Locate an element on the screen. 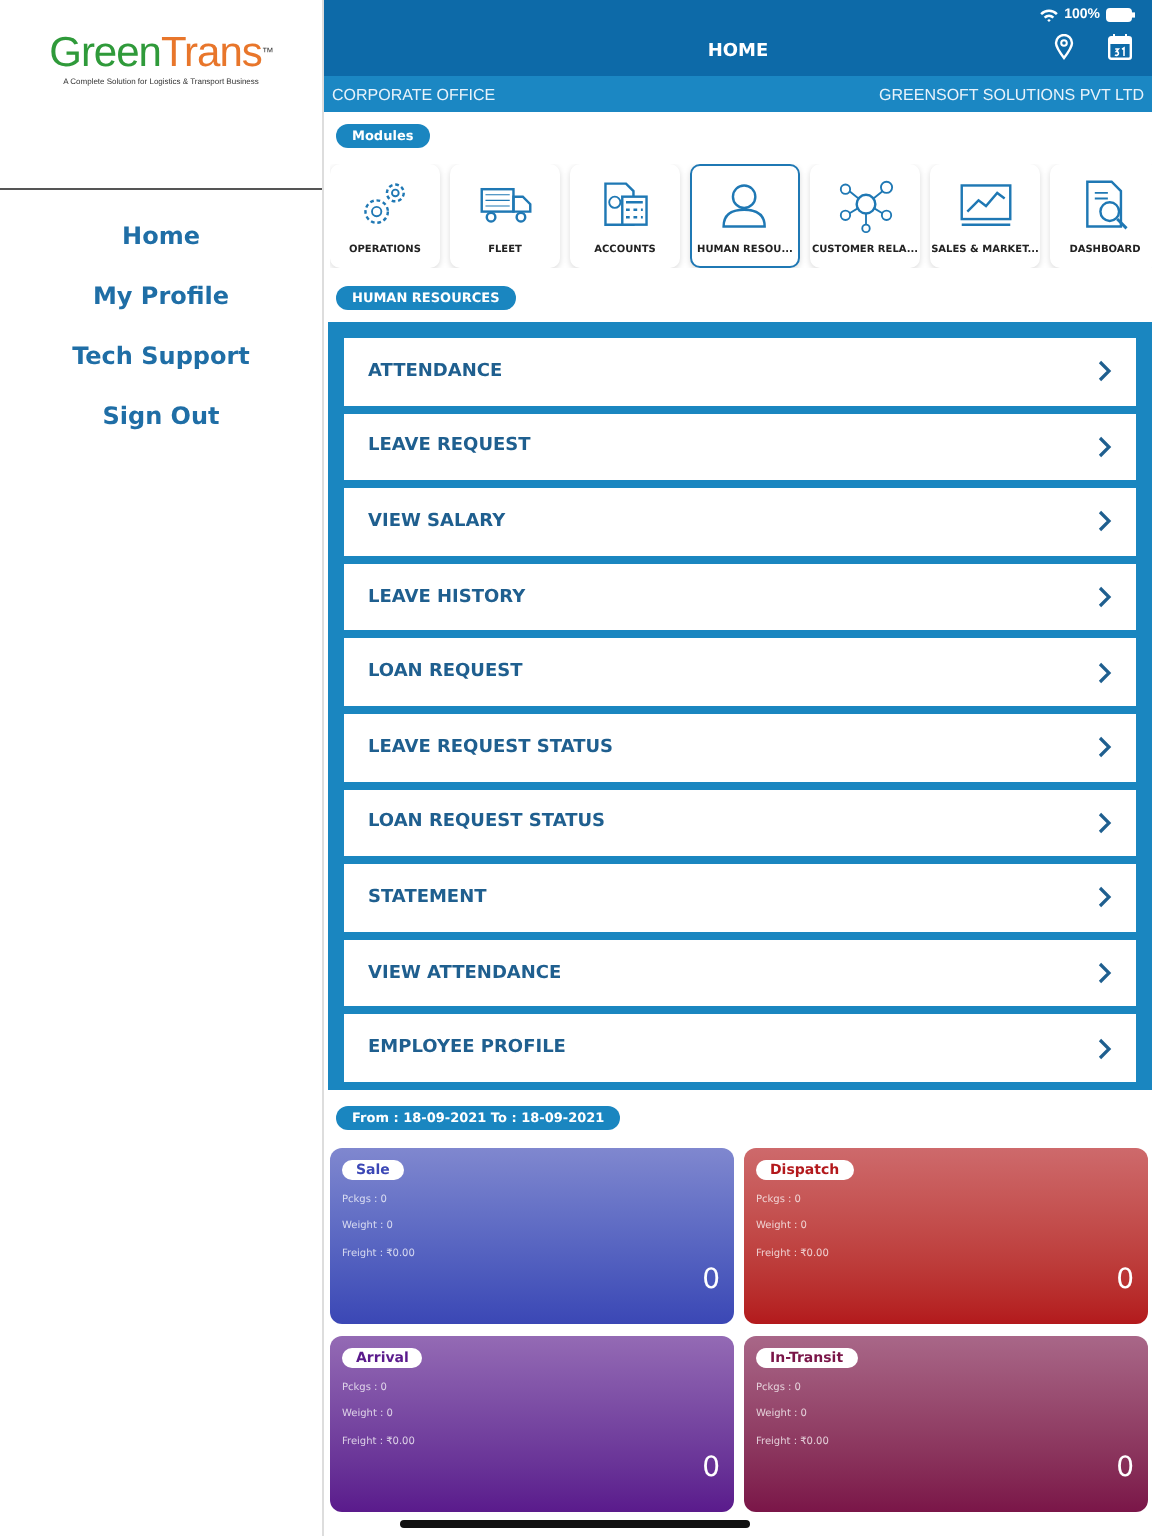  location-pin-icon is located at coordinates (1064, 47).